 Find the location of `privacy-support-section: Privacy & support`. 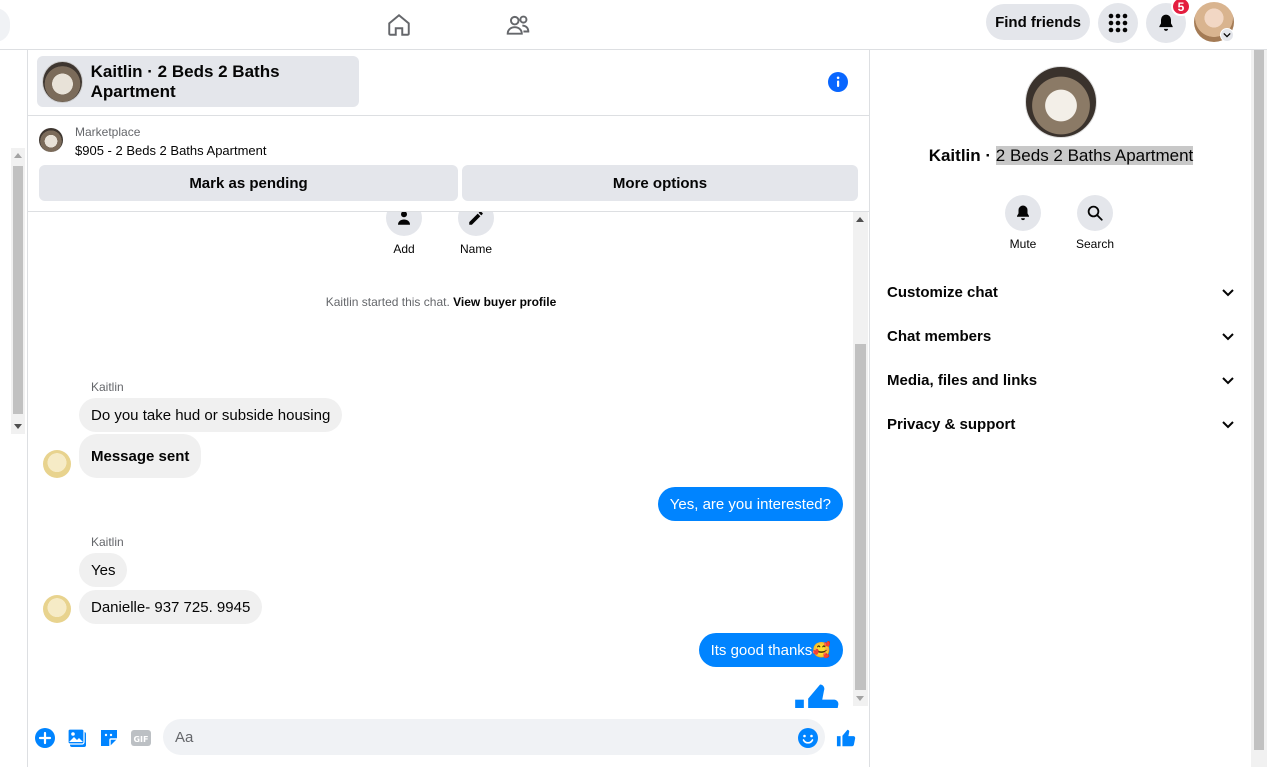

privacy-support-section: Privacy & support is located at coordinates (1061, 424).